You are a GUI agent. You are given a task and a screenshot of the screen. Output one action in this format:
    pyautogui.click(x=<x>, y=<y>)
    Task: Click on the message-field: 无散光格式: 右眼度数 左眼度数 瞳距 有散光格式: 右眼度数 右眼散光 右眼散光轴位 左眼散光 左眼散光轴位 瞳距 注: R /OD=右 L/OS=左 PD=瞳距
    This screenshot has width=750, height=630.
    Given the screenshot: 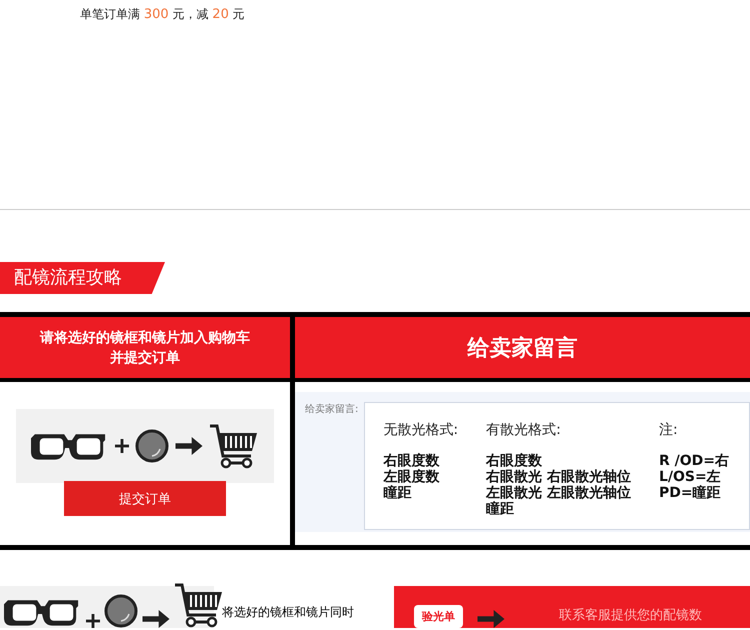 What is the action you would take?
    pyautogui.click(x=557, y=466)
    